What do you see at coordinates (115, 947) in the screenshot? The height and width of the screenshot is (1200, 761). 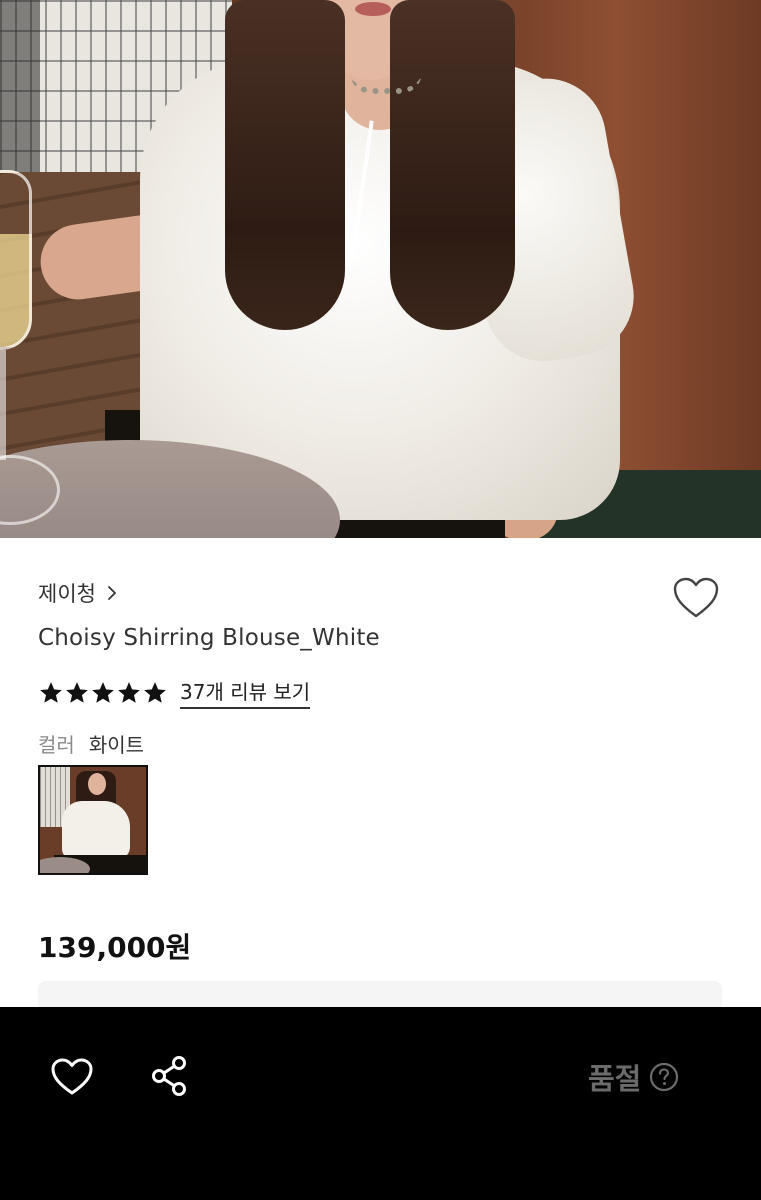 I see `product-price: 139,000원` at bounding box center [115, 947].